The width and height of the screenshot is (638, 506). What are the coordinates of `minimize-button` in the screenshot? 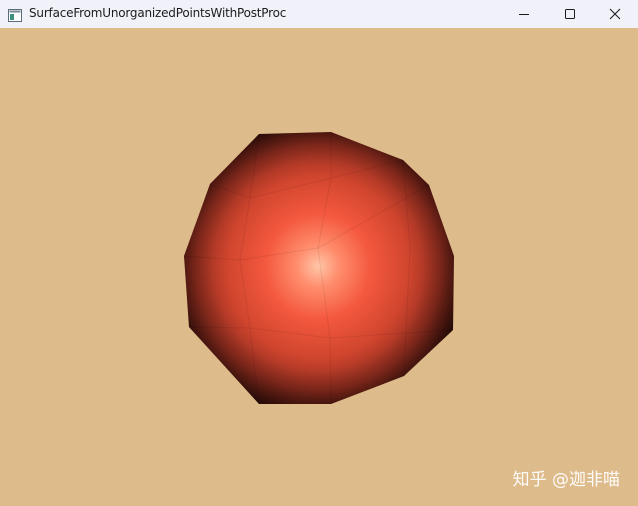 It's located at (524, 14).